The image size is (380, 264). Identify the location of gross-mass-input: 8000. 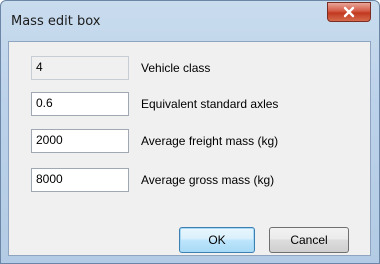
(80, 180).